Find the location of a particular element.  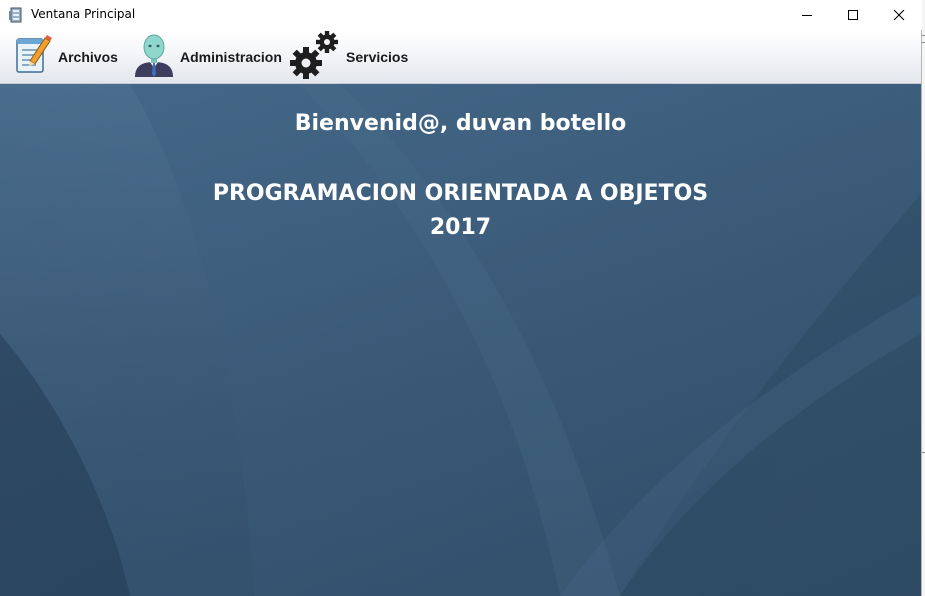

minimize-icon is located at coordinates (807, 15).